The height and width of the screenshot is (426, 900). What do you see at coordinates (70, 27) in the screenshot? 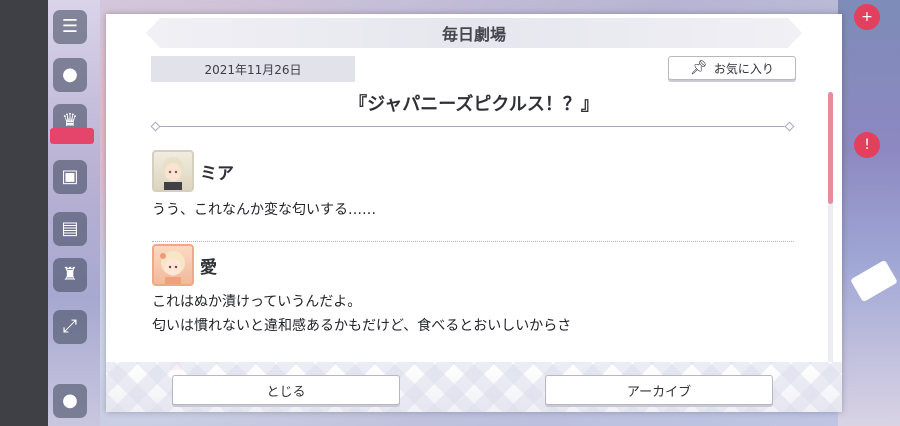
I see `menu-icon: ☰` at bounding box center [70, 27].